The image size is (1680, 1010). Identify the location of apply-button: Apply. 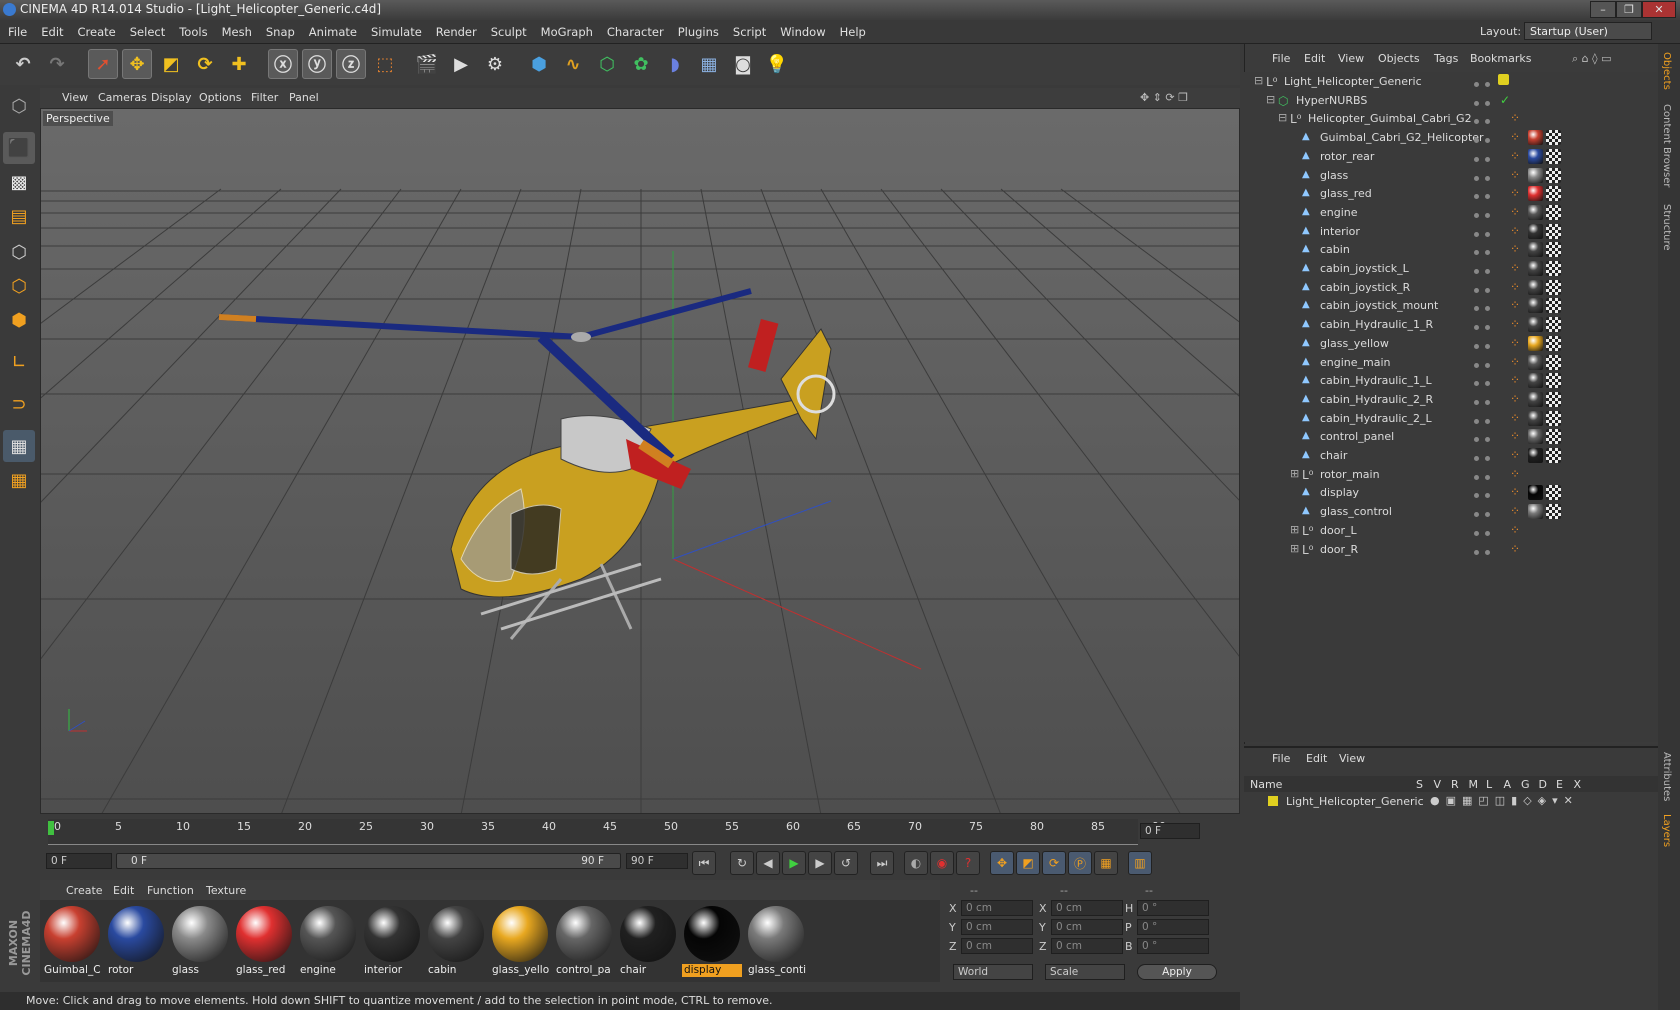
(1177, 972).